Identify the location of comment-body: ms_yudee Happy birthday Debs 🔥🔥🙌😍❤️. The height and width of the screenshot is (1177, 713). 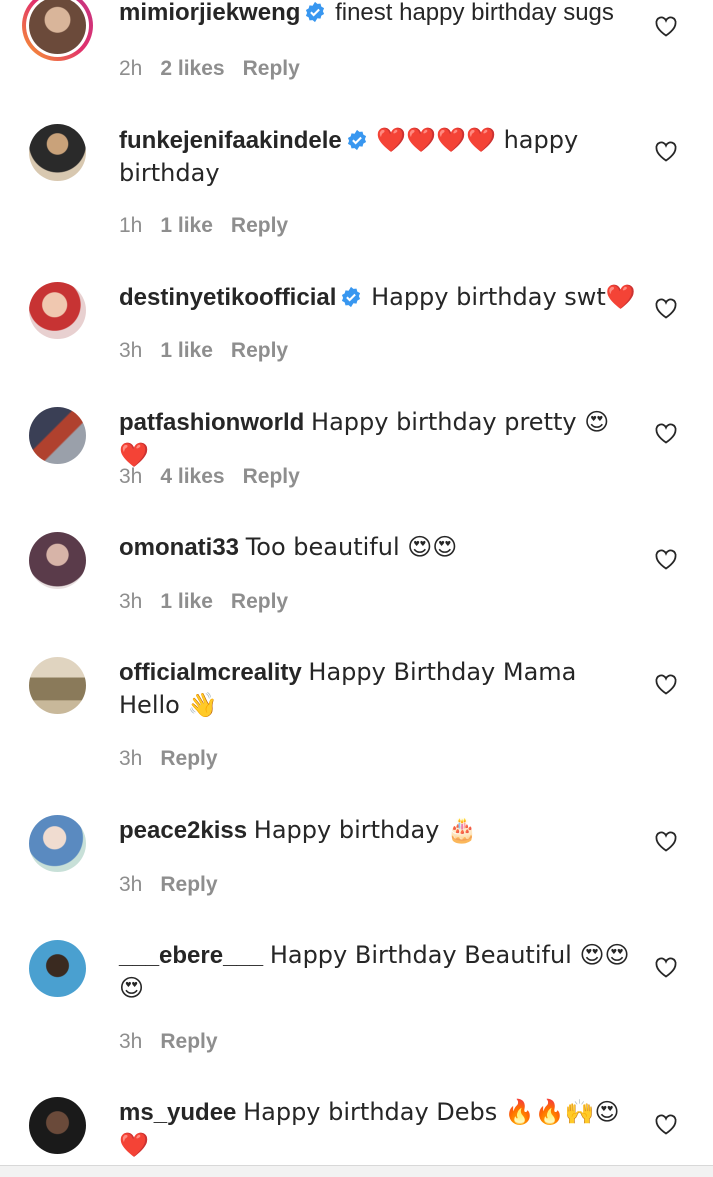
(379, 1129).